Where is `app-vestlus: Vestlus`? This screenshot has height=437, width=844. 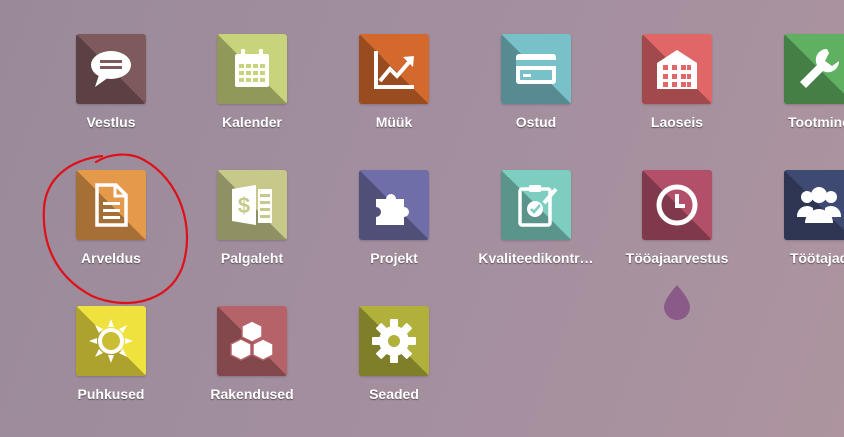 app-vestlus: Vestlus is located at coordinates (111, 94).